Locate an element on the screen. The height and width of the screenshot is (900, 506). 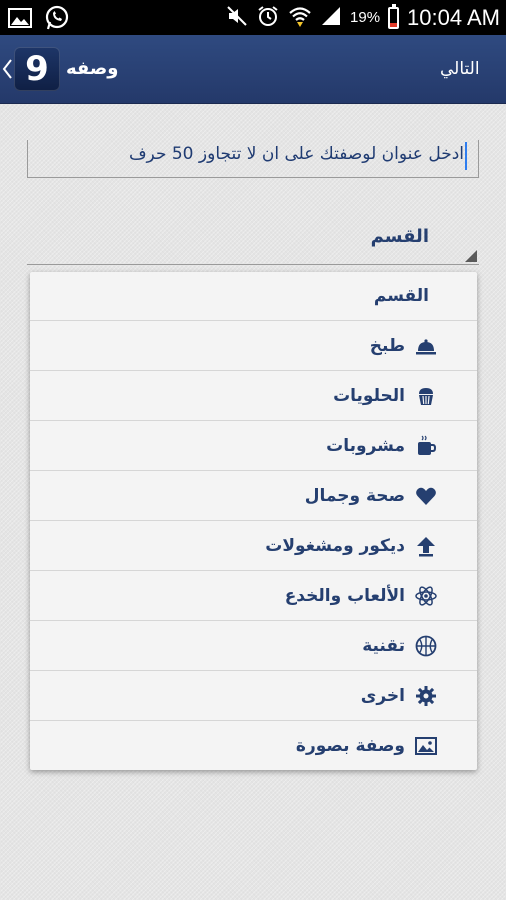
category-item-label: تقنية is located at coordinates (383, 646).